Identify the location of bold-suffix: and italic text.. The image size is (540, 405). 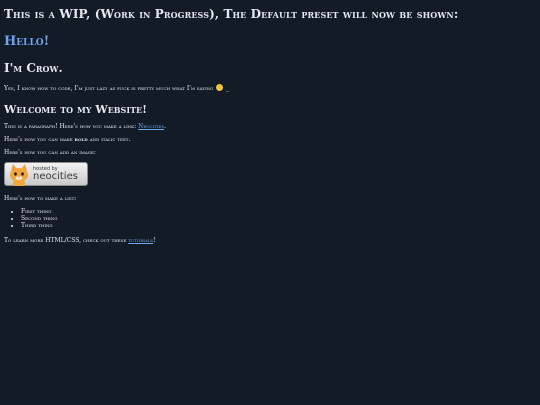
(110, 139).